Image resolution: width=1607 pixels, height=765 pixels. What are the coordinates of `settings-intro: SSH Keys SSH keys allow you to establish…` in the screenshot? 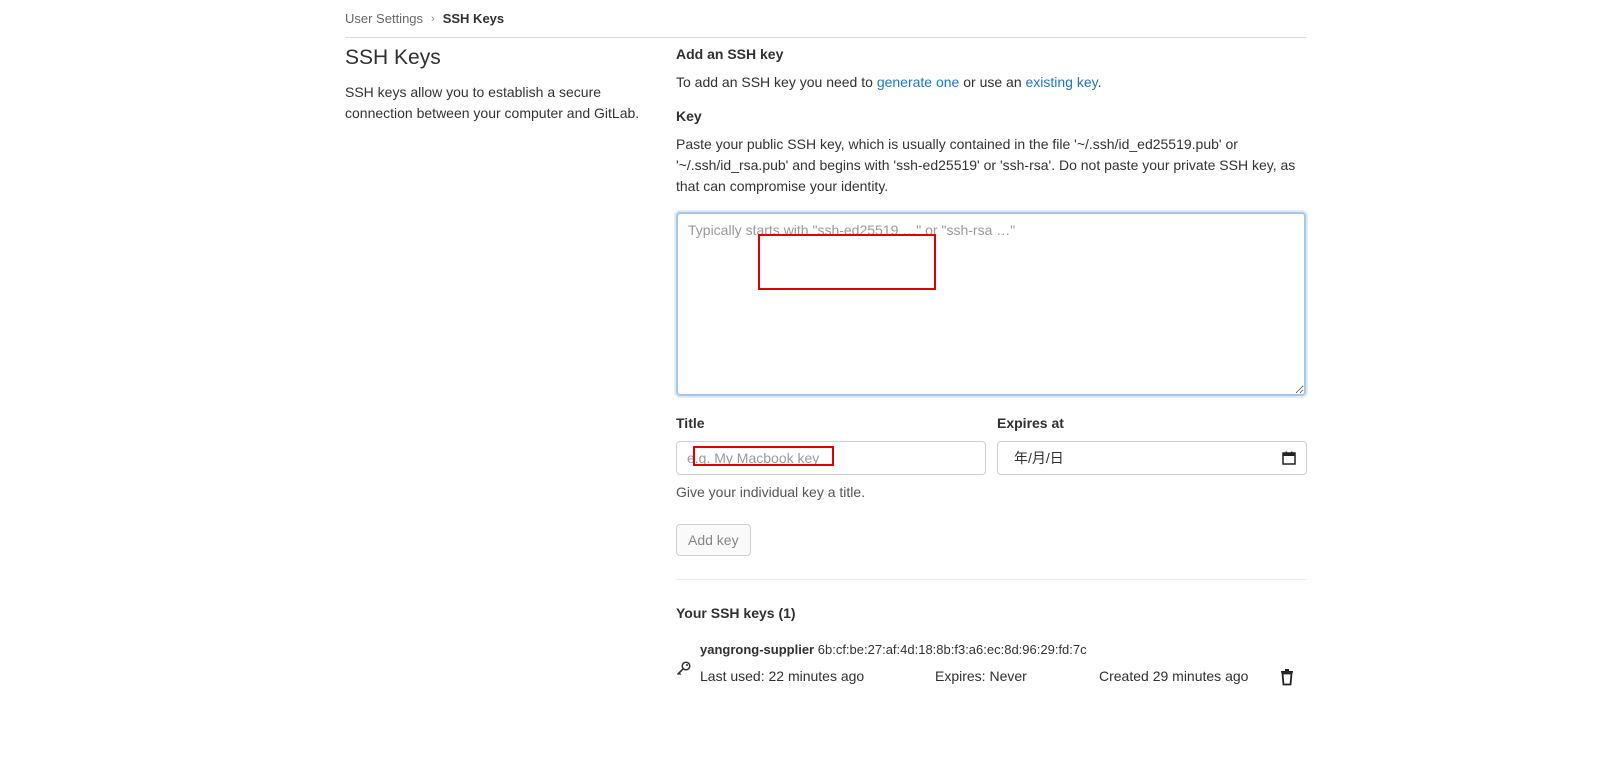 It's located at (495, 85).